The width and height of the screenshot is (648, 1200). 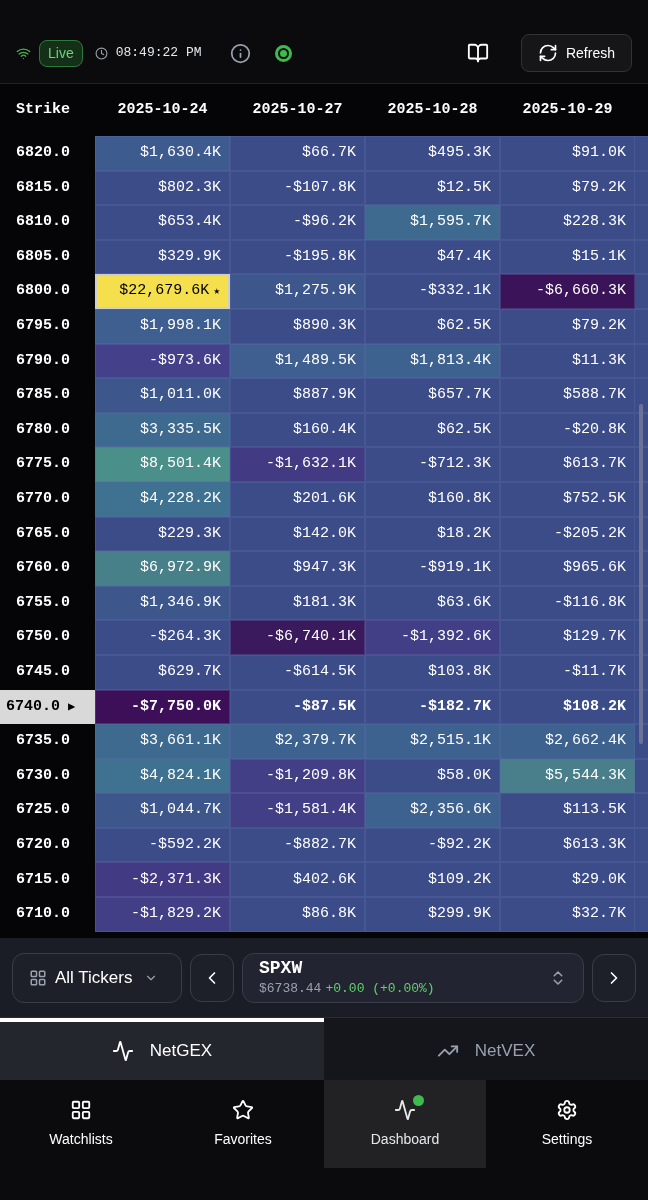 What do you see at coordinates (614, 977) in the screenshot?
I see `next-button` at bounding box center [614, 977].